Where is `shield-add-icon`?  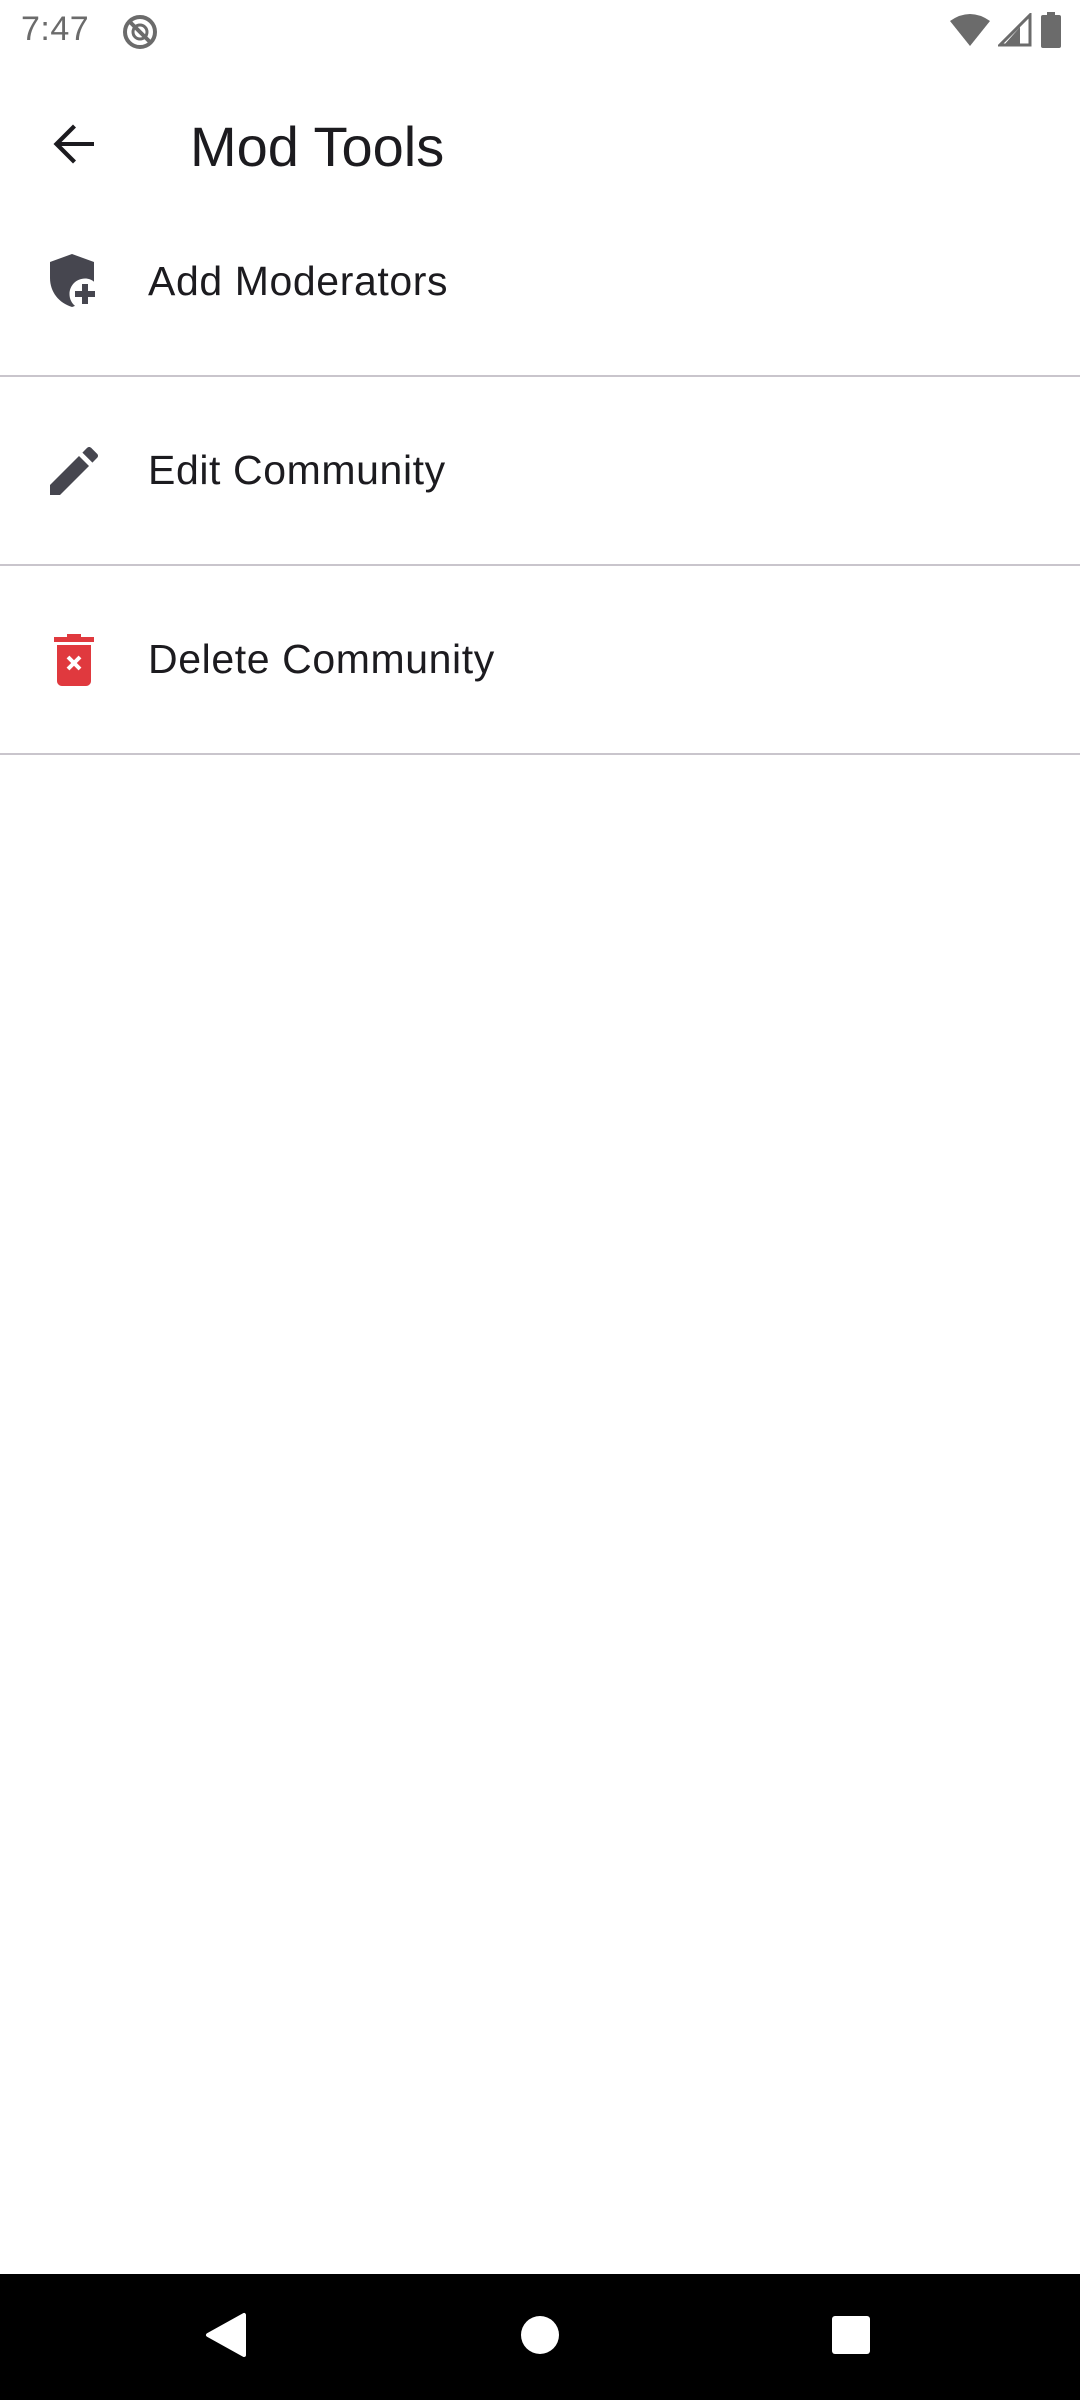
shield-add-icon is located at coordinates (74, 282).